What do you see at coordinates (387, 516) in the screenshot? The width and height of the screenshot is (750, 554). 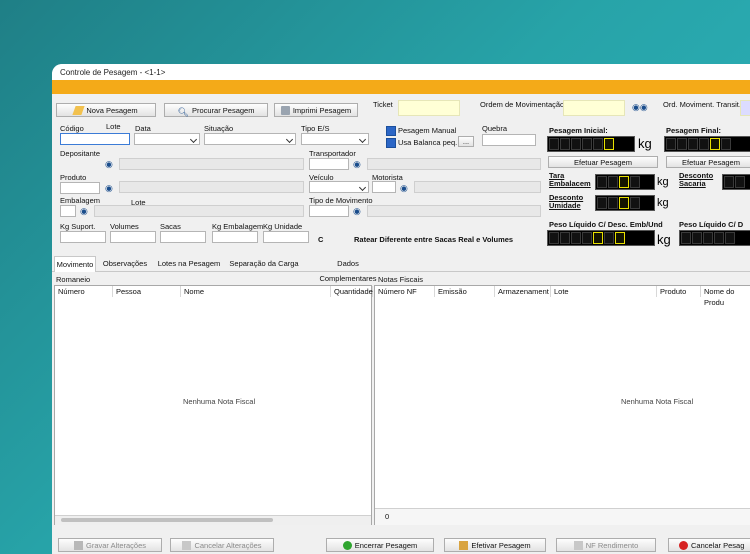 I see `notas-count: 0` at bounding box center [387, 516].